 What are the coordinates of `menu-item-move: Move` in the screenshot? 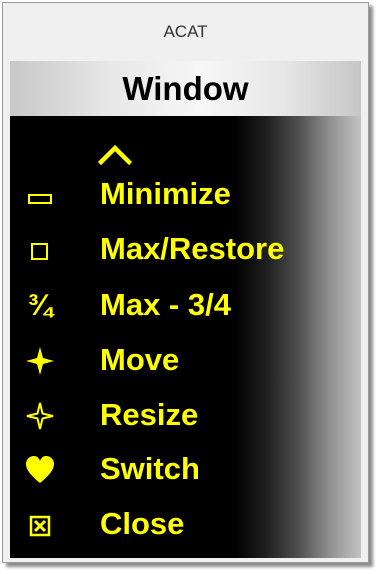 It's located at (185, 360).